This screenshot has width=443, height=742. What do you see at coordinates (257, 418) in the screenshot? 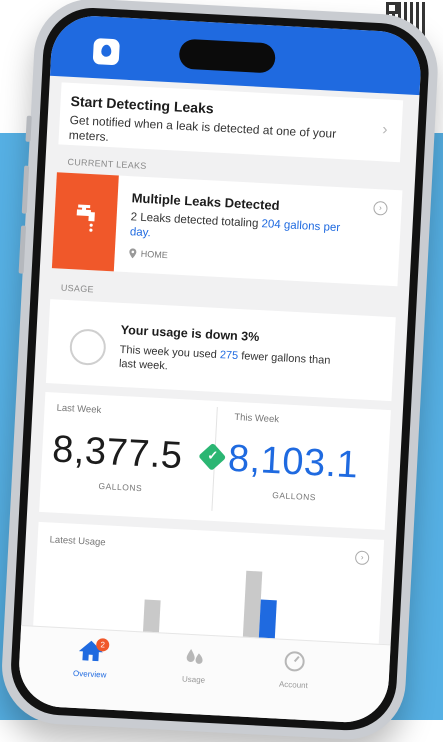
I see `this-week-label: This Week` at bounding box center [257, 418].